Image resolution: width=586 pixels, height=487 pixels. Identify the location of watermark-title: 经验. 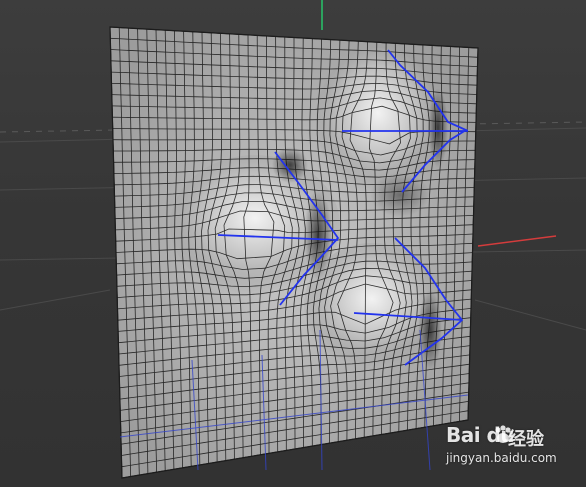
(526, 439).